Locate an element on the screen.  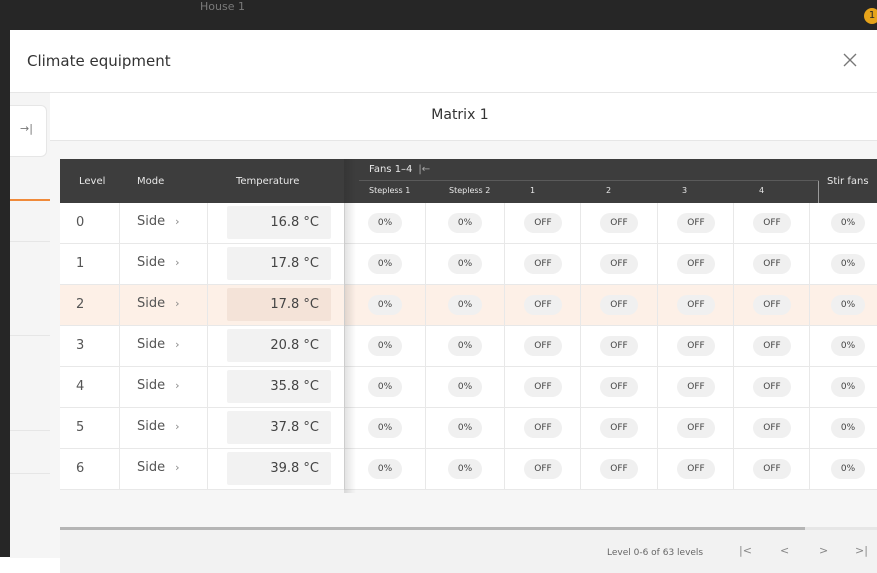
background-sidebar is located at coordinates (5, 298).